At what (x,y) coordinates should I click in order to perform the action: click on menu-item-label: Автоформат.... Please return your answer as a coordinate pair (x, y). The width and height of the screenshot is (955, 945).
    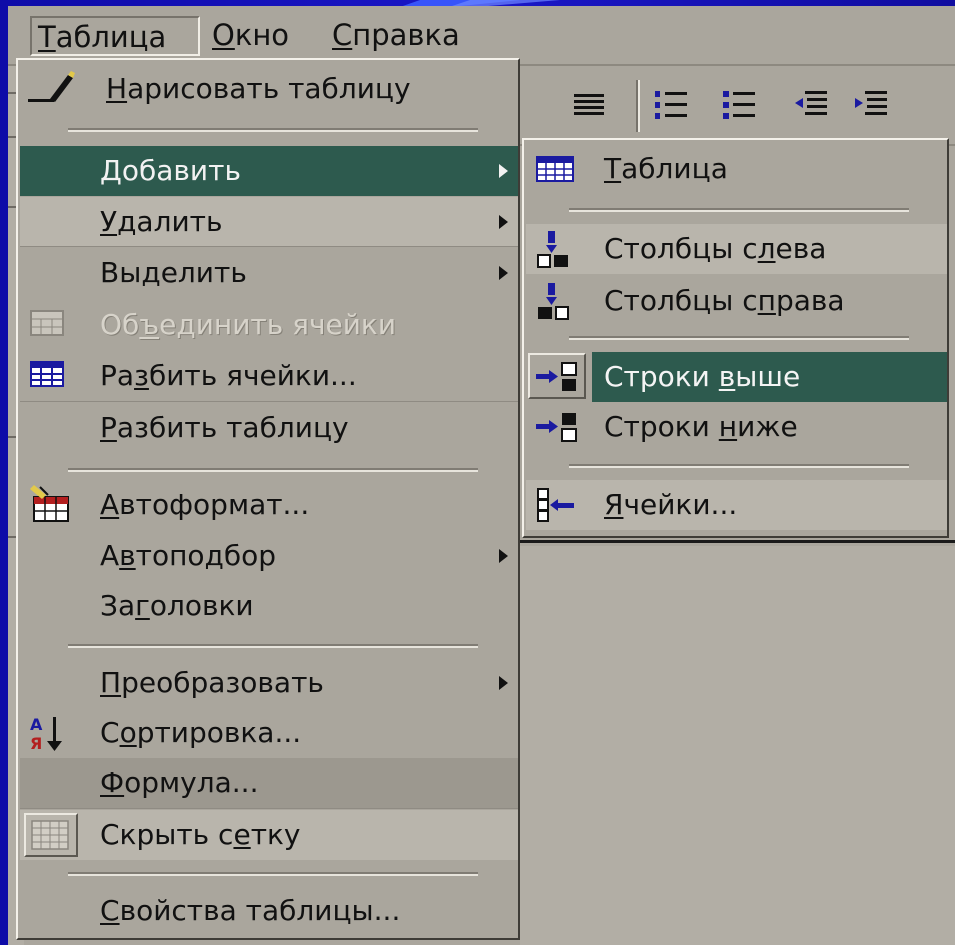
    Looking at the image, I should click on (205, 504).